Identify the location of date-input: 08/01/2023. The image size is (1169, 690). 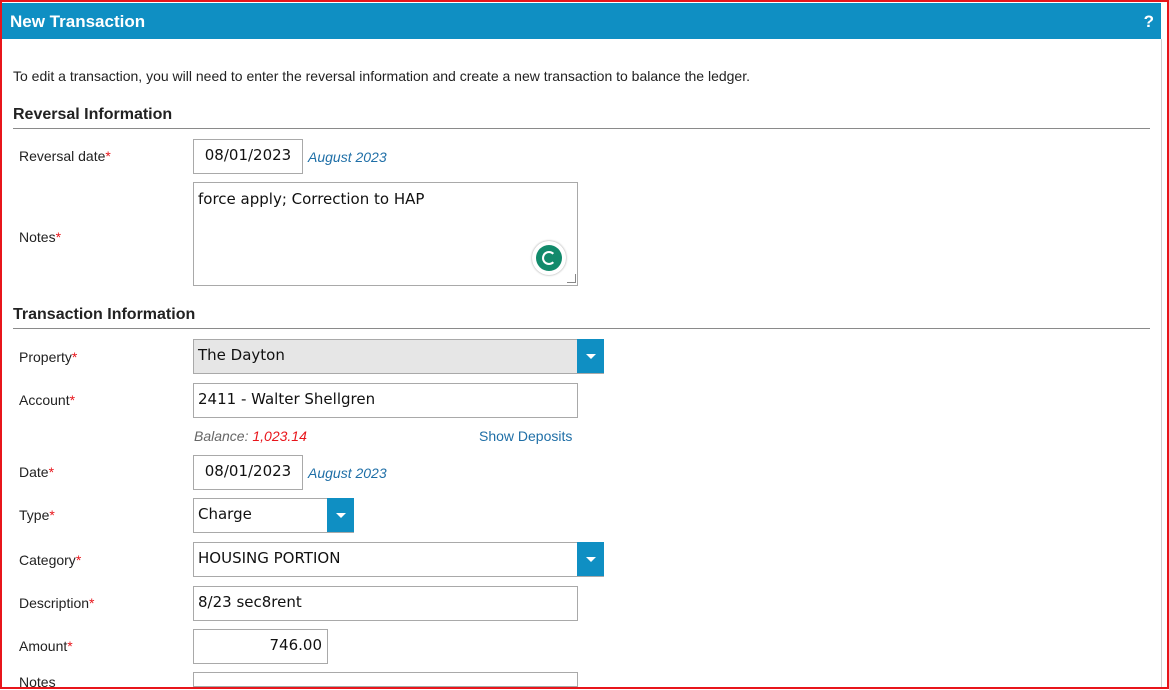
(248, 472).